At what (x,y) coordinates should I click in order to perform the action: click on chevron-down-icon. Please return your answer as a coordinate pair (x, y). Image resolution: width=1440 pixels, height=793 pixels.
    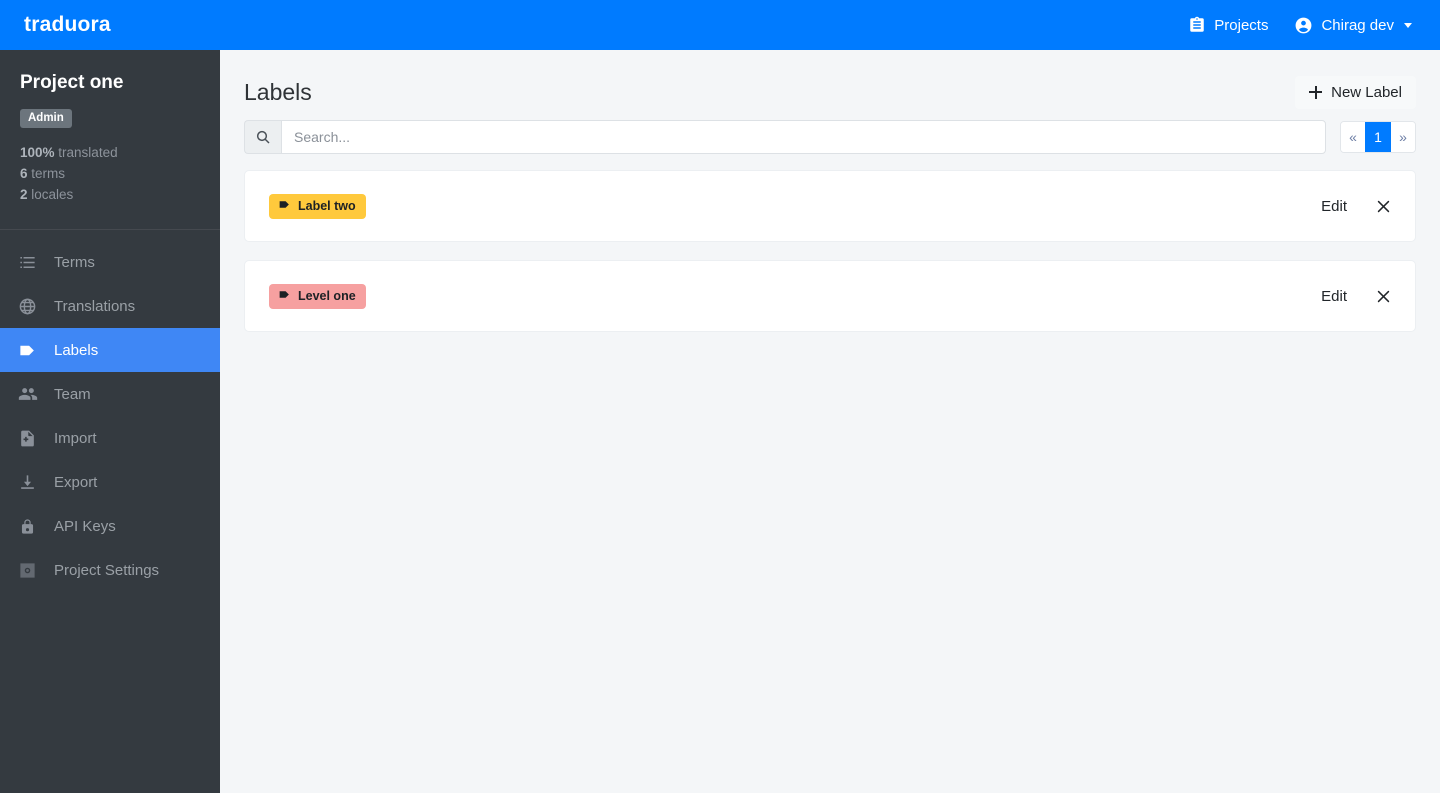
    Looking at the image, I should click on (1408, 25).